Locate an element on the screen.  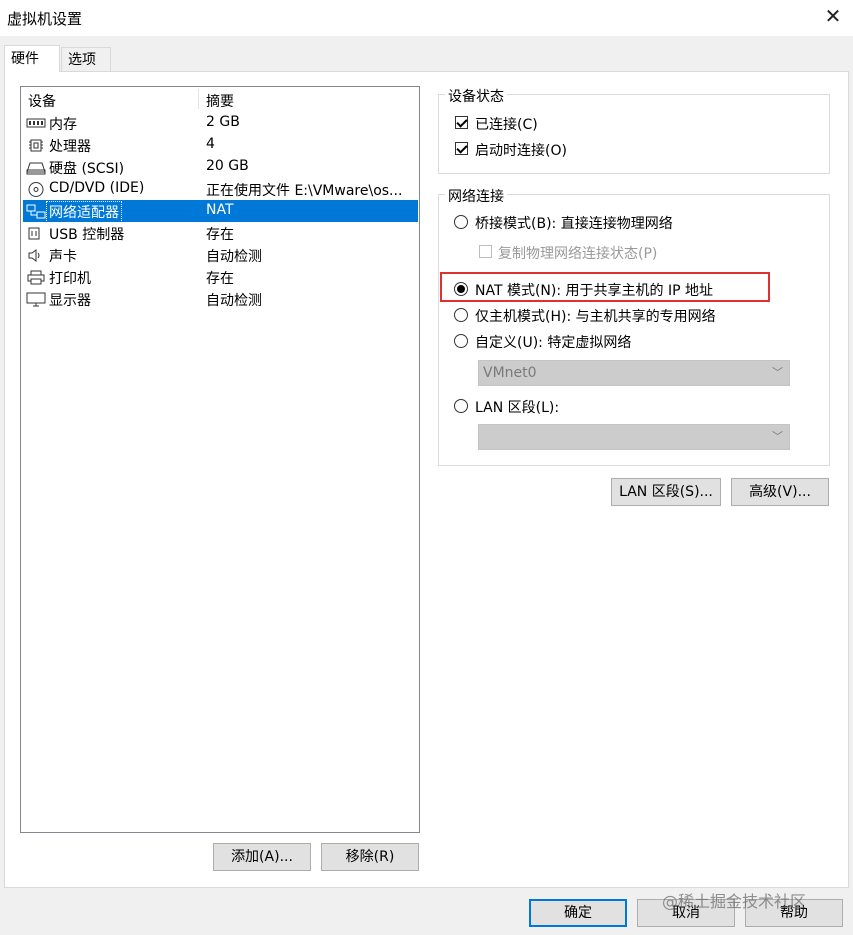
device-name: USB 控制器 is located at coordinates (87, 235).